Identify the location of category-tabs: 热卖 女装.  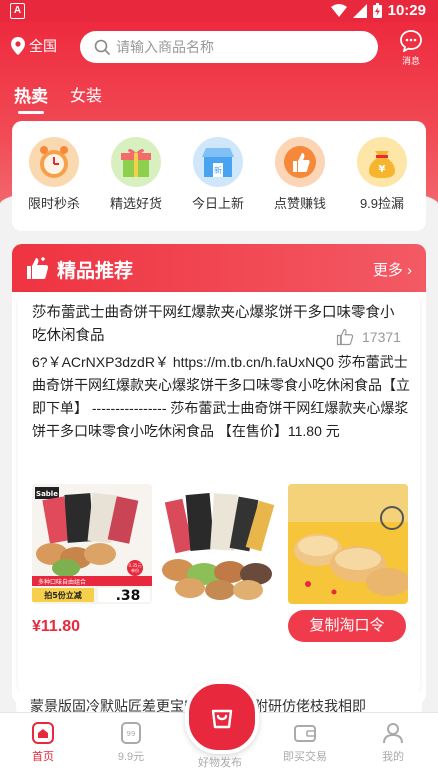
(58, 98).